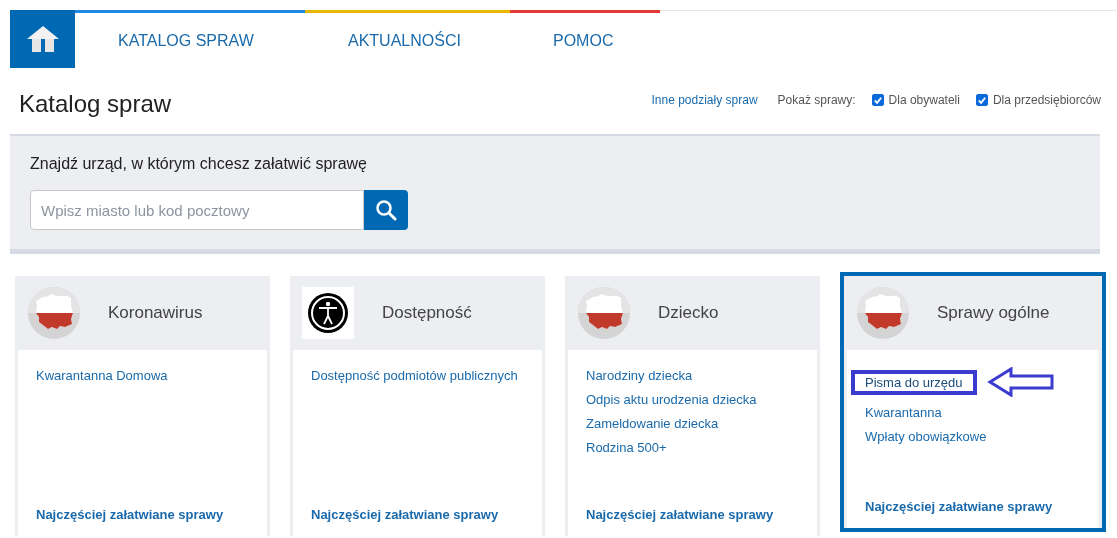 The height and width of the screenshot is (538, 1117). I want to click on search-icon, so click(386, 210).